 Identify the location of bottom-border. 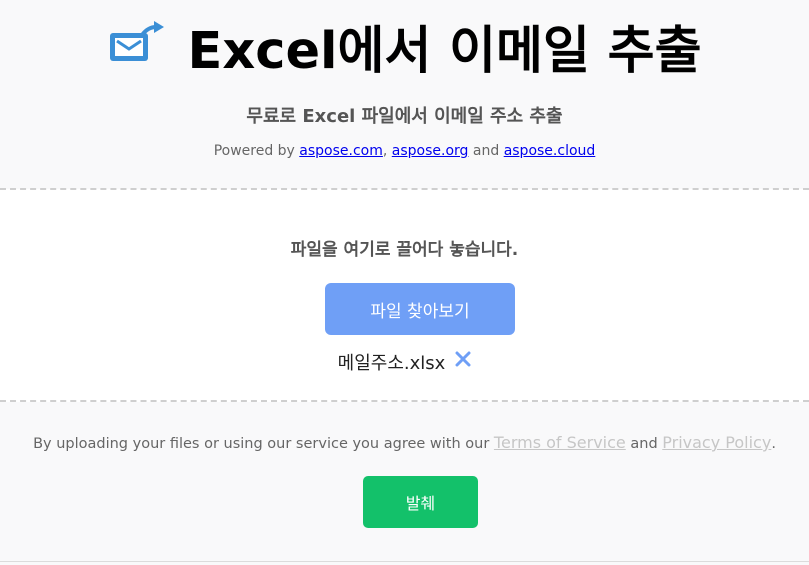
(404, 561).